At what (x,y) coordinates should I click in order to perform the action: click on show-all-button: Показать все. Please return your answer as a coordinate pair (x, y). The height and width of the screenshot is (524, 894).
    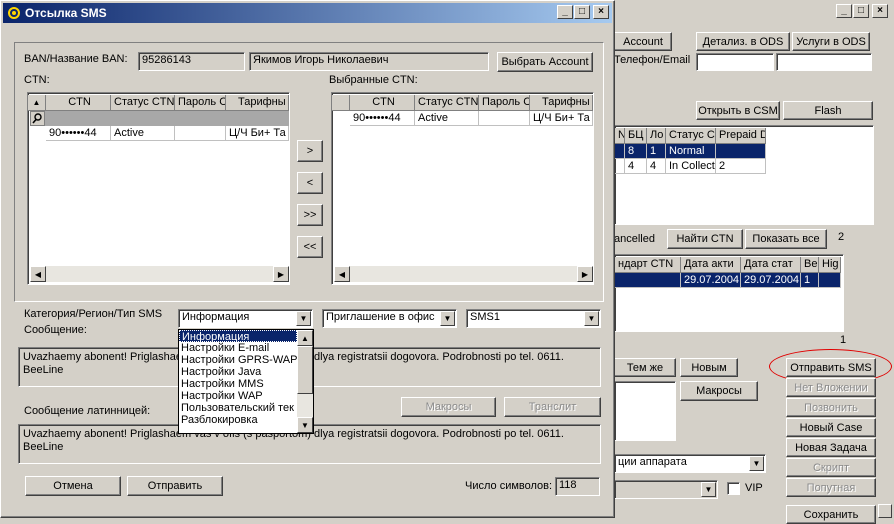
    Looking at the image, I should click on (786, 239).